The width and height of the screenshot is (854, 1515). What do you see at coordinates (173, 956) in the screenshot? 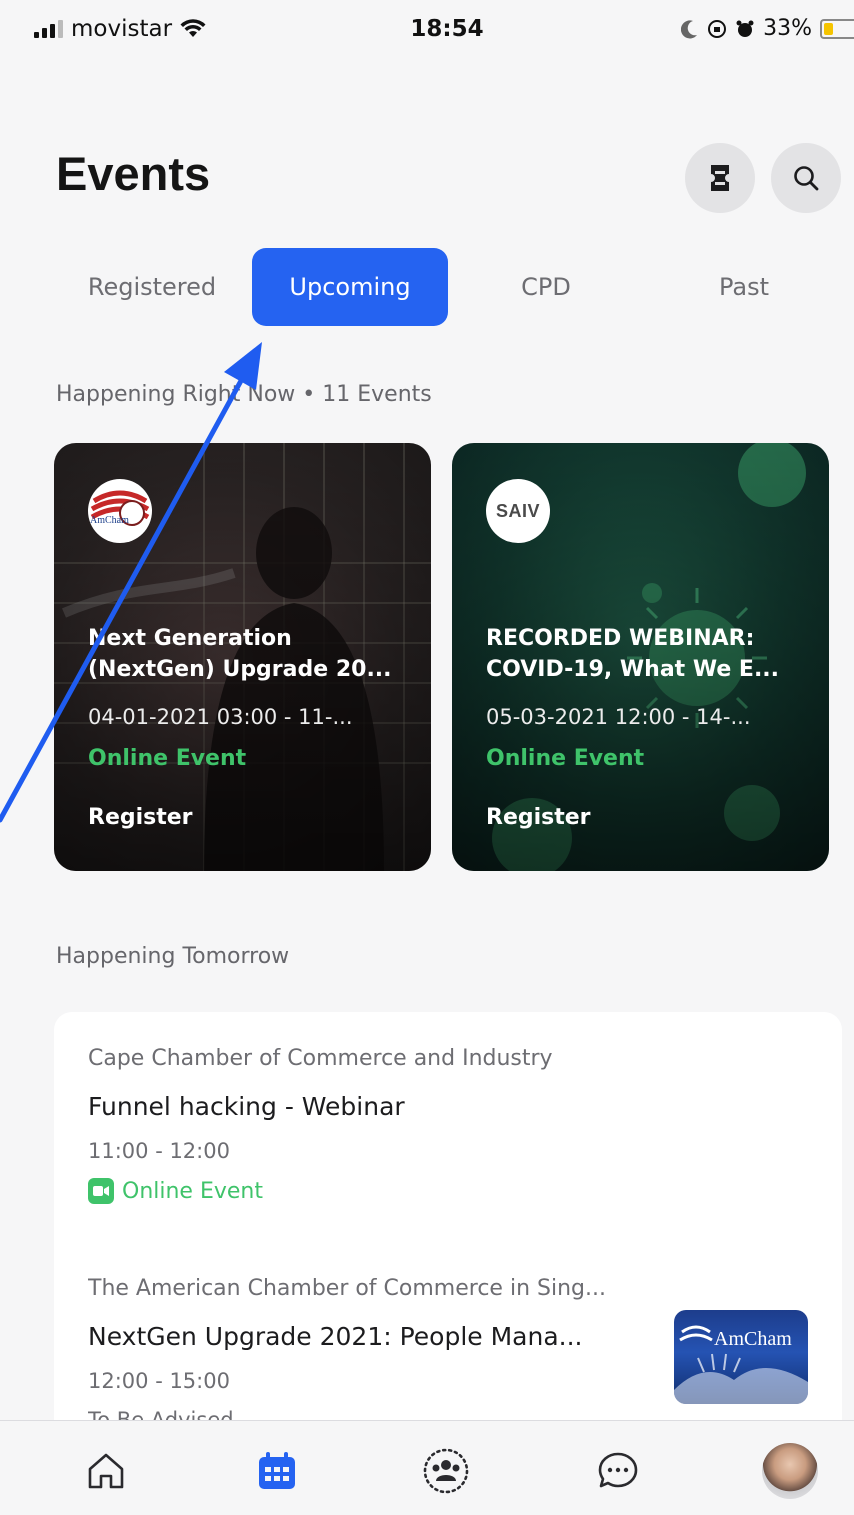
I see `tomorrow-section-label: Happening Tomorrow` at bounding box center [173, 956].